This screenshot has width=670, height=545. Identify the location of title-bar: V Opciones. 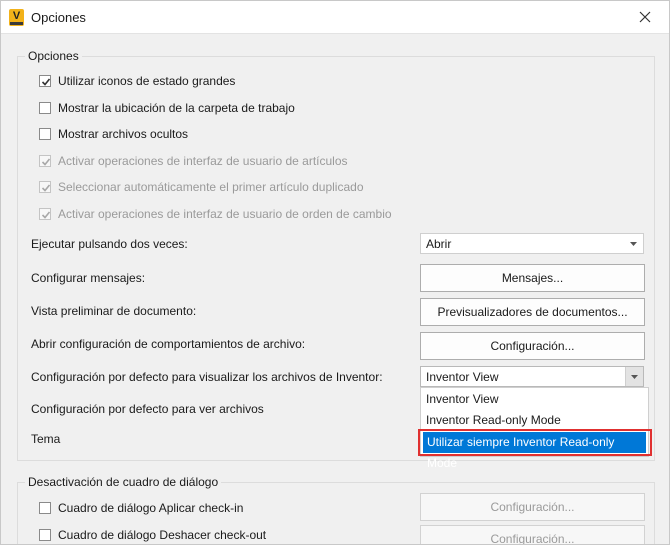
(335, 17).